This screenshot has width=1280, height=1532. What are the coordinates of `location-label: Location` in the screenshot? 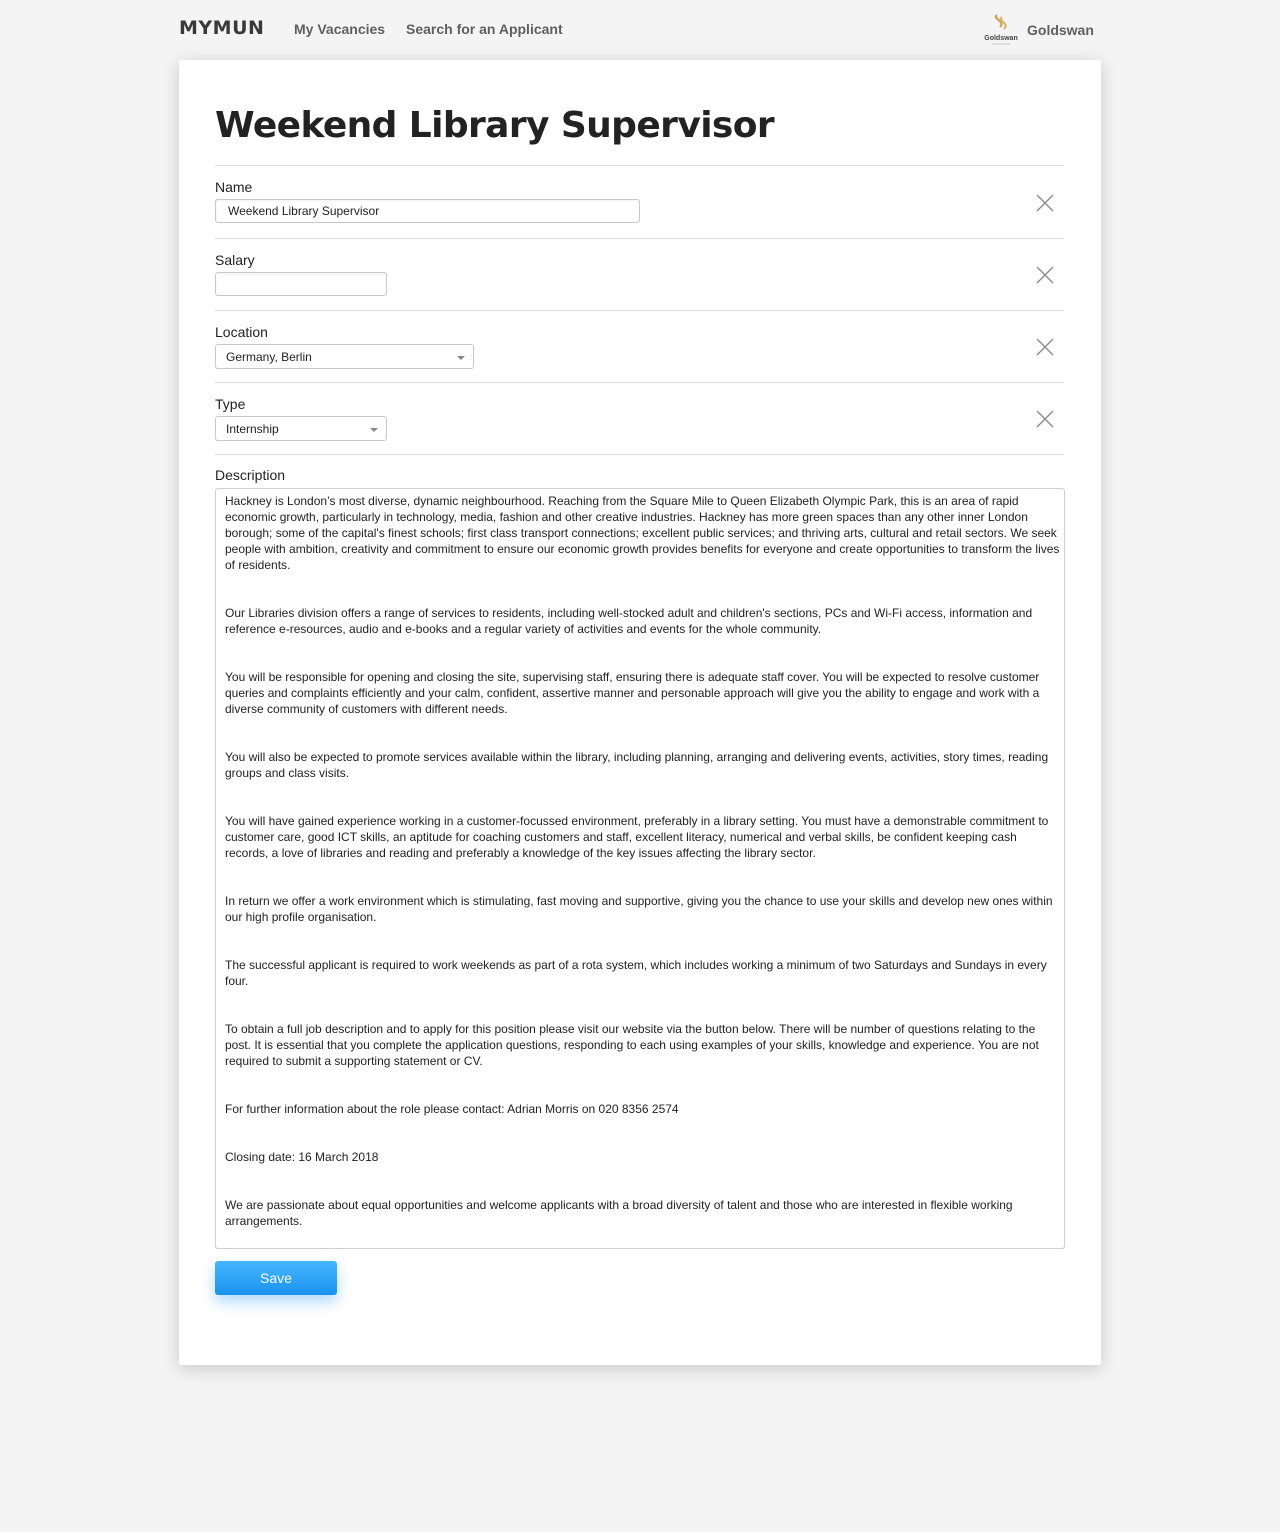 It's located at (241, 332).